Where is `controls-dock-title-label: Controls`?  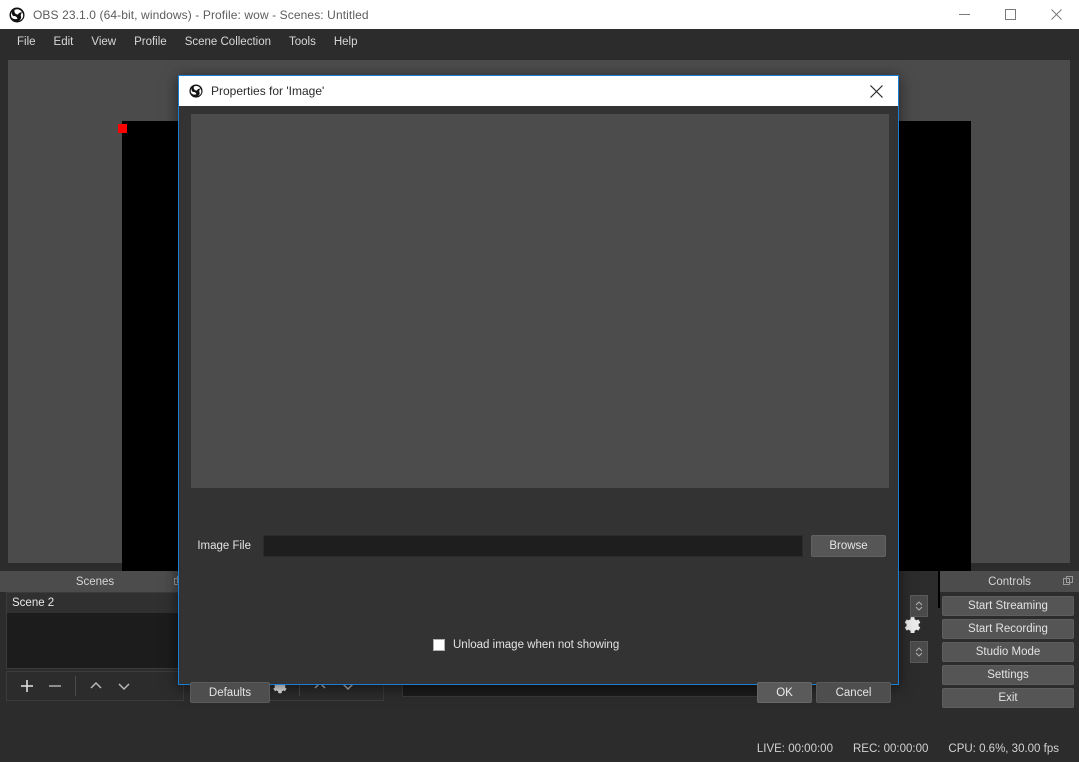 controls-dock-title-label: Controls is located at coordinates (1009, 581).